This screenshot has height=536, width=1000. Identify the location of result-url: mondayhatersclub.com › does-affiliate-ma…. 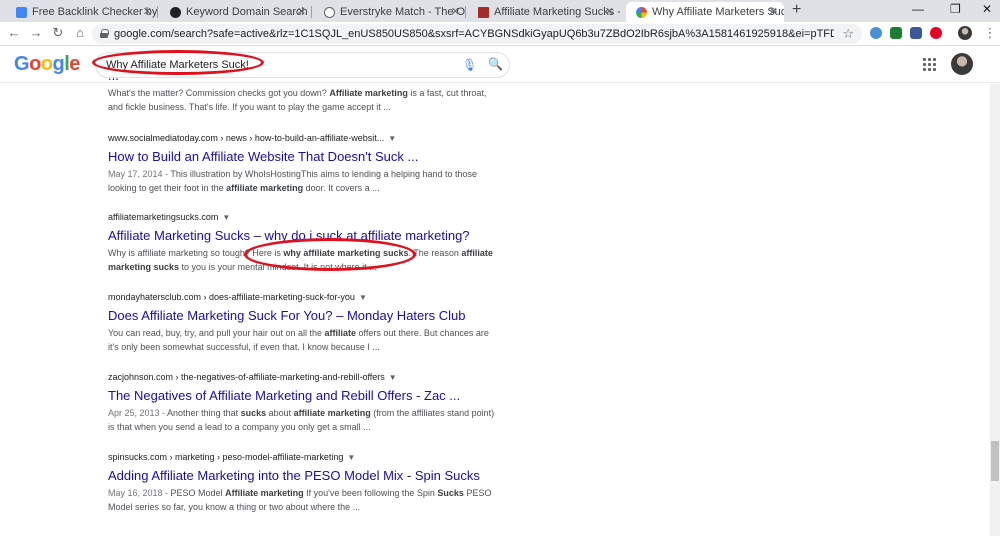
(318, 297).